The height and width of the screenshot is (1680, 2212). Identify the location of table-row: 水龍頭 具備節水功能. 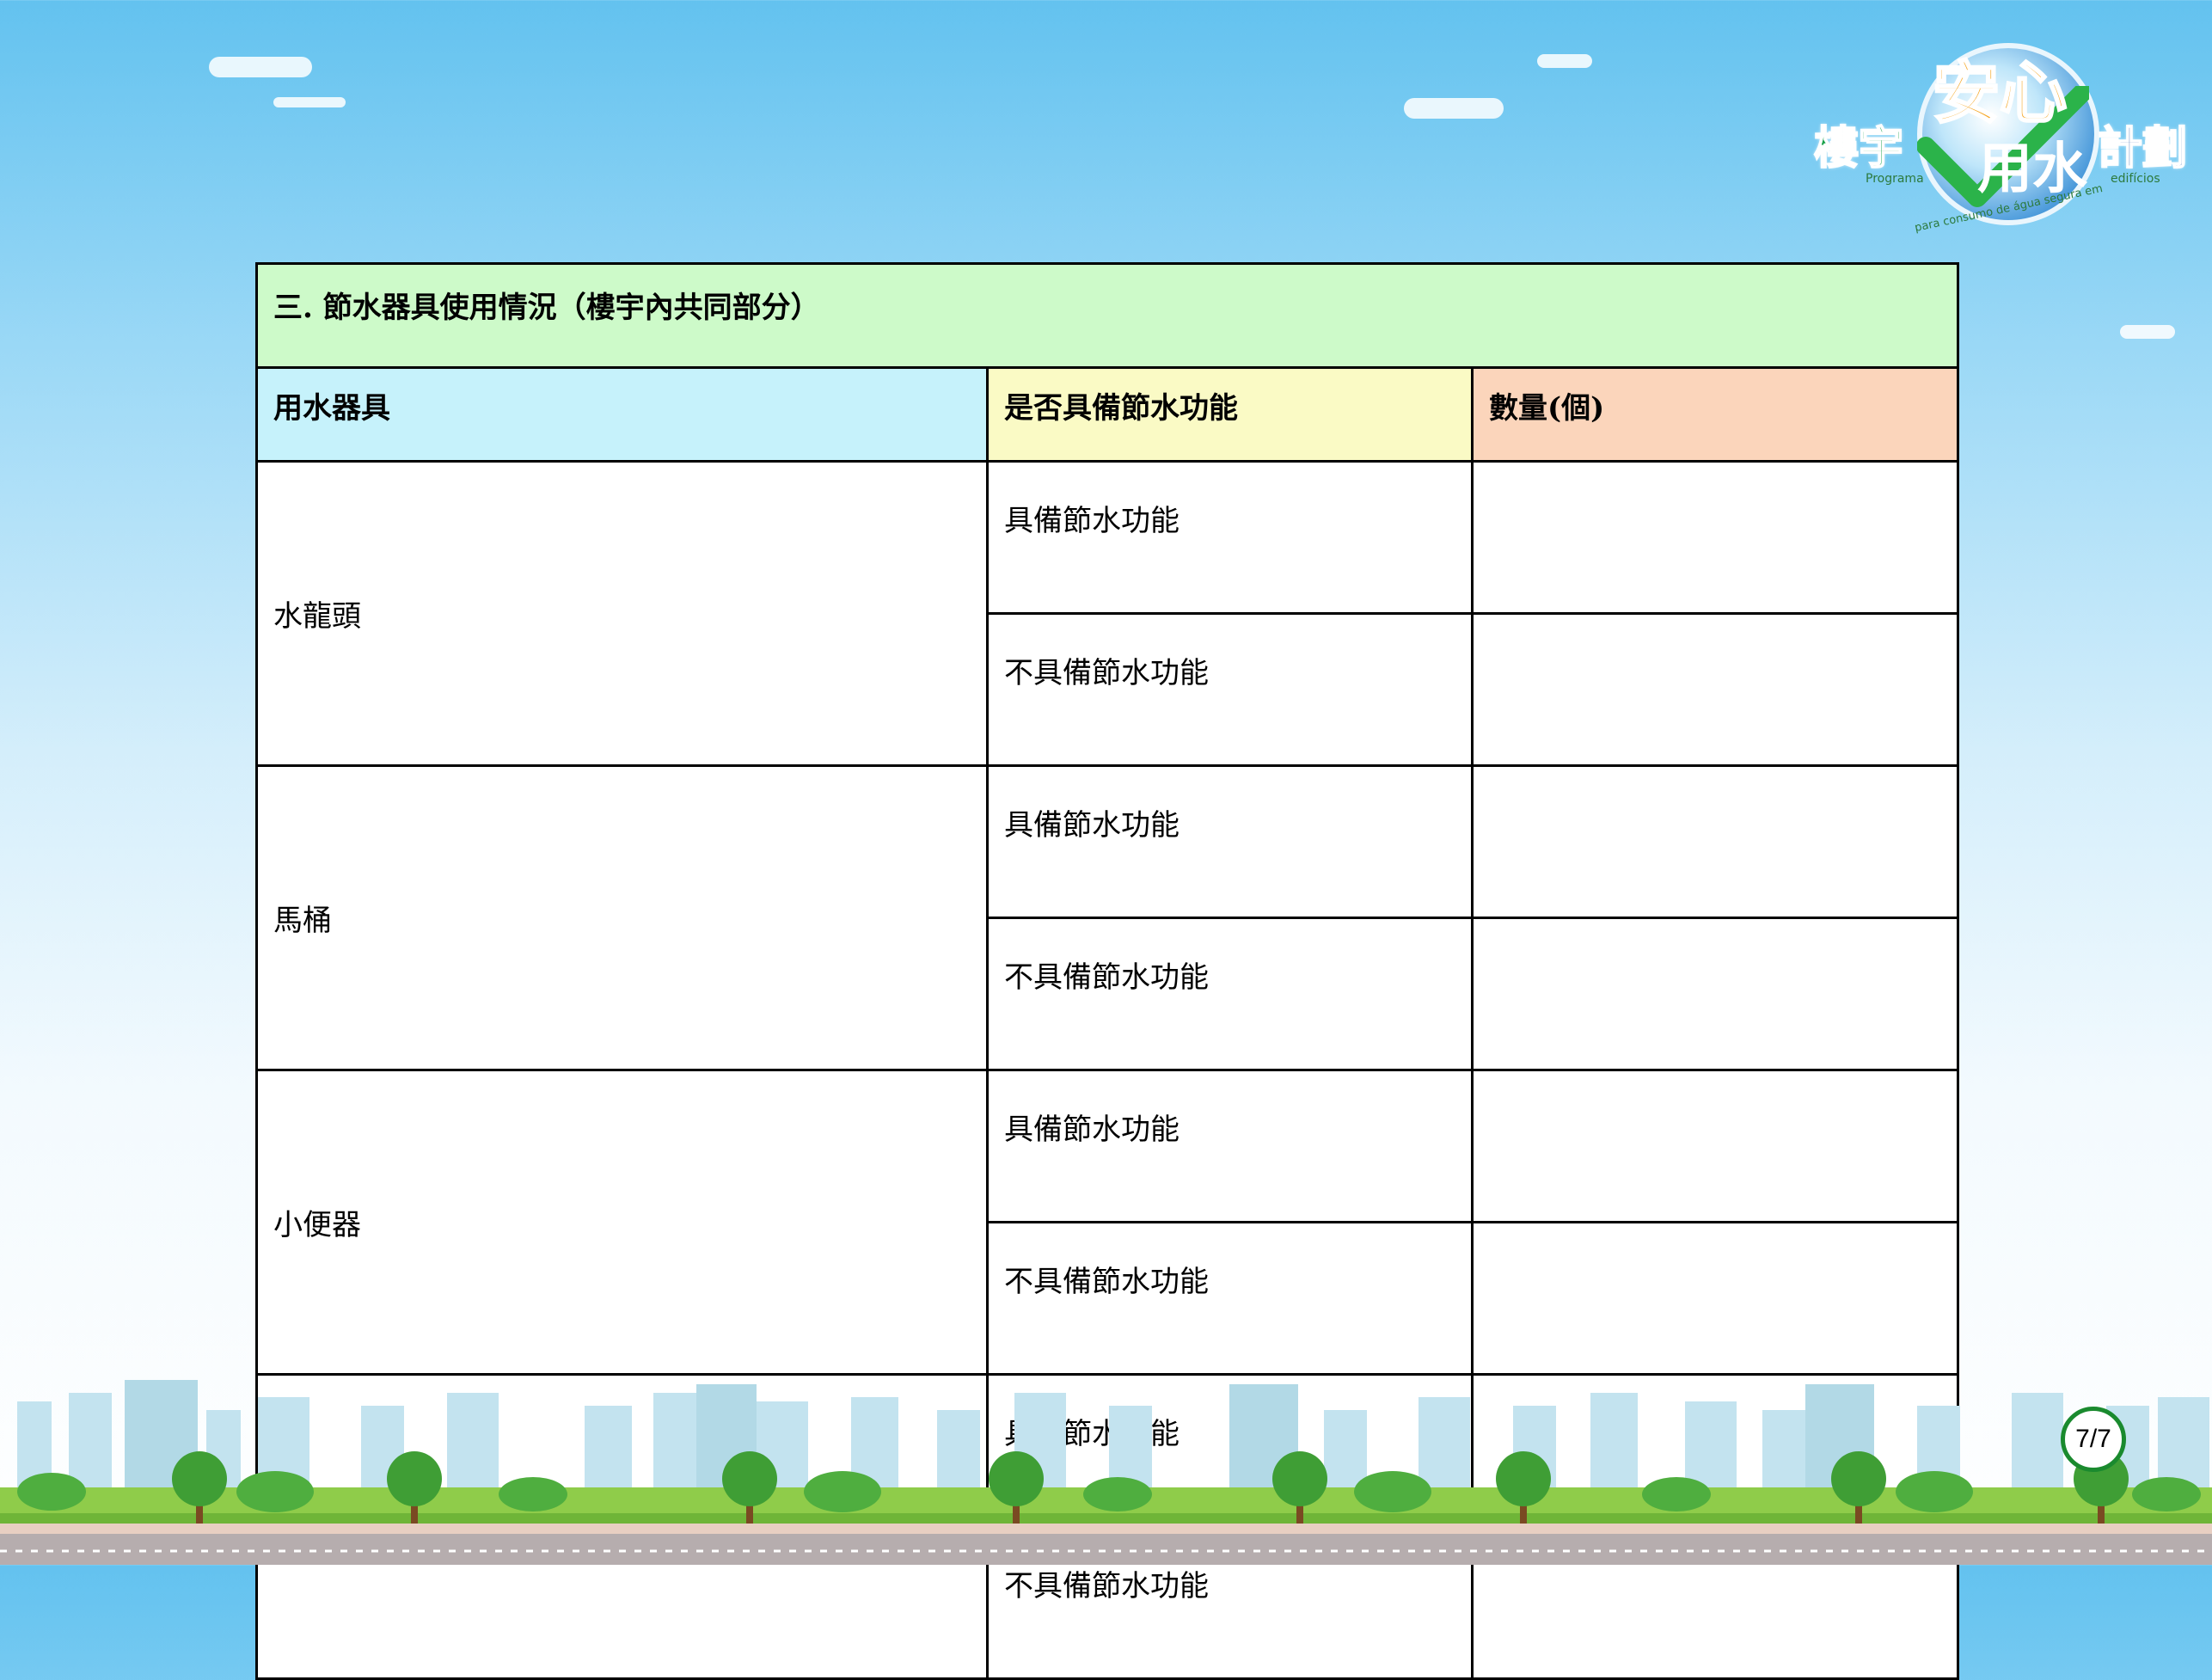
(1107, 614).